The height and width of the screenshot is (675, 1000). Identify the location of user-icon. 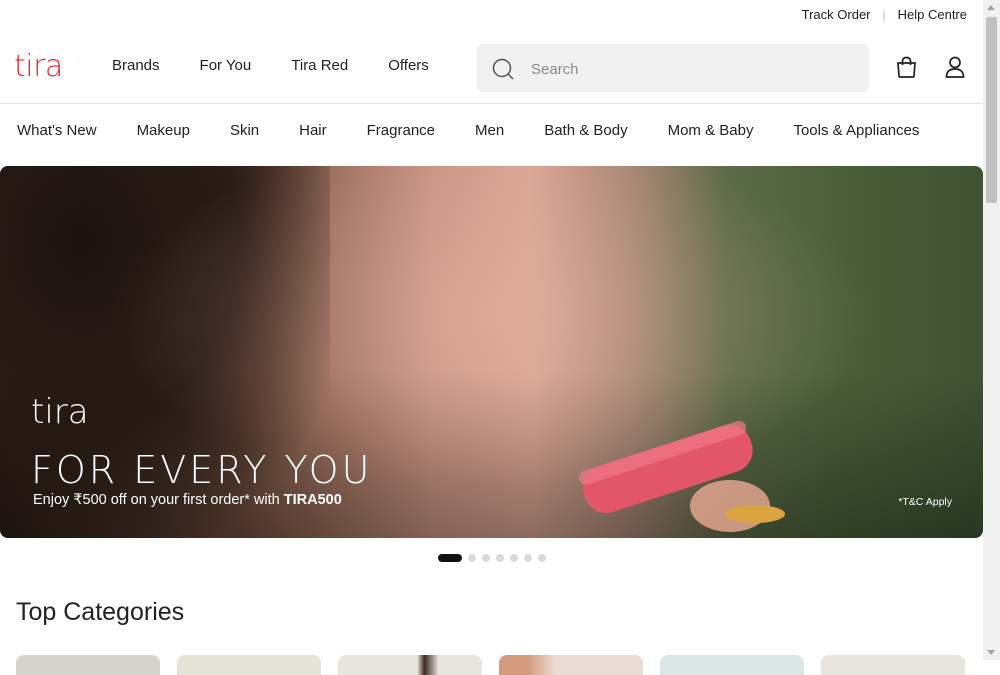
(955, 69).